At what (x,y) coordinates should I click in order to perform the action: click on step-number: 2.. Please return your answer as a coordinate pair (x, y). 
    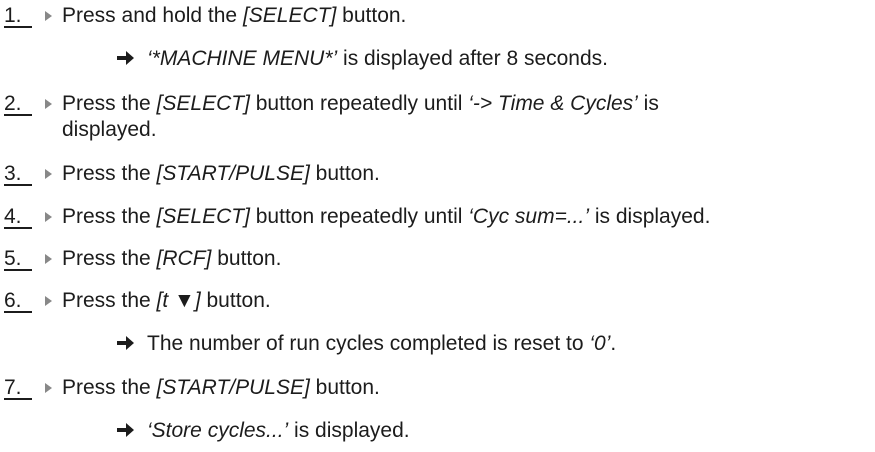
    Looking at the image, I should click on (19, 103).